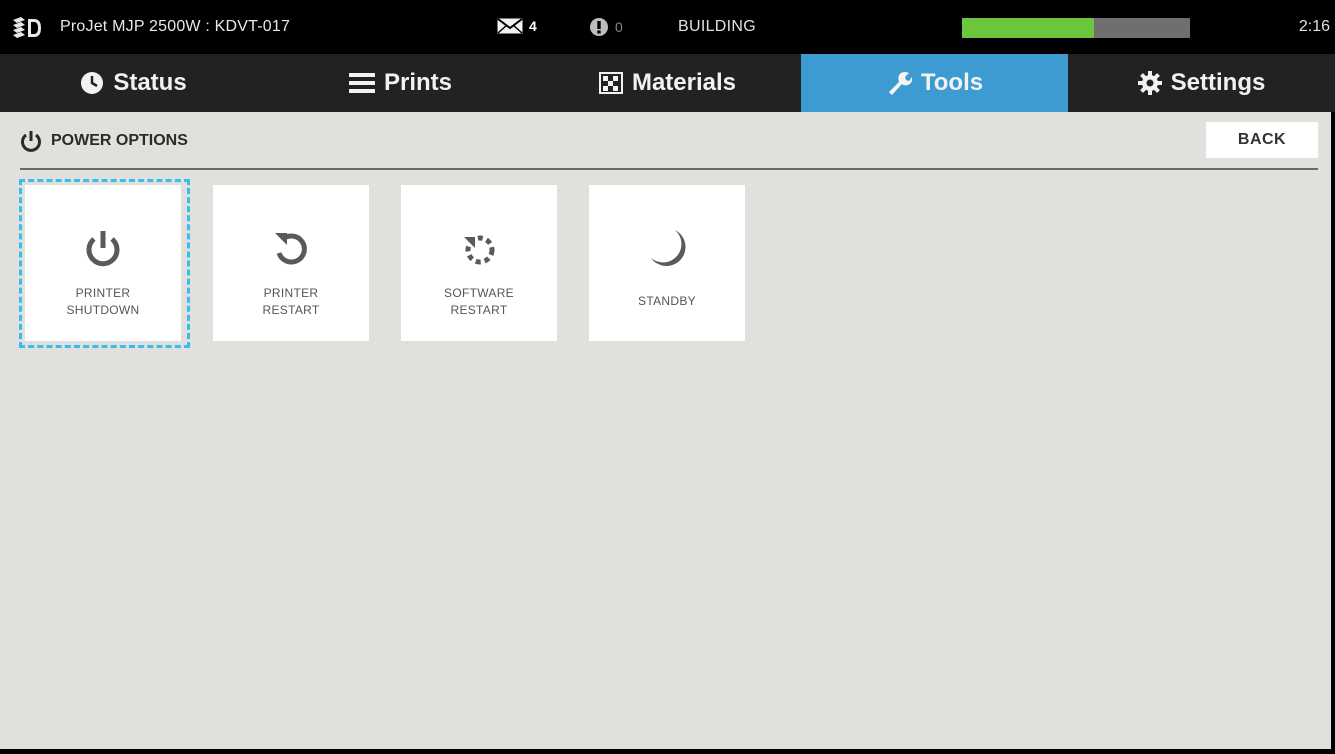  I want to click on printer-shutdown-label: PRINTER SHUTDOWN, so click(103, 301).